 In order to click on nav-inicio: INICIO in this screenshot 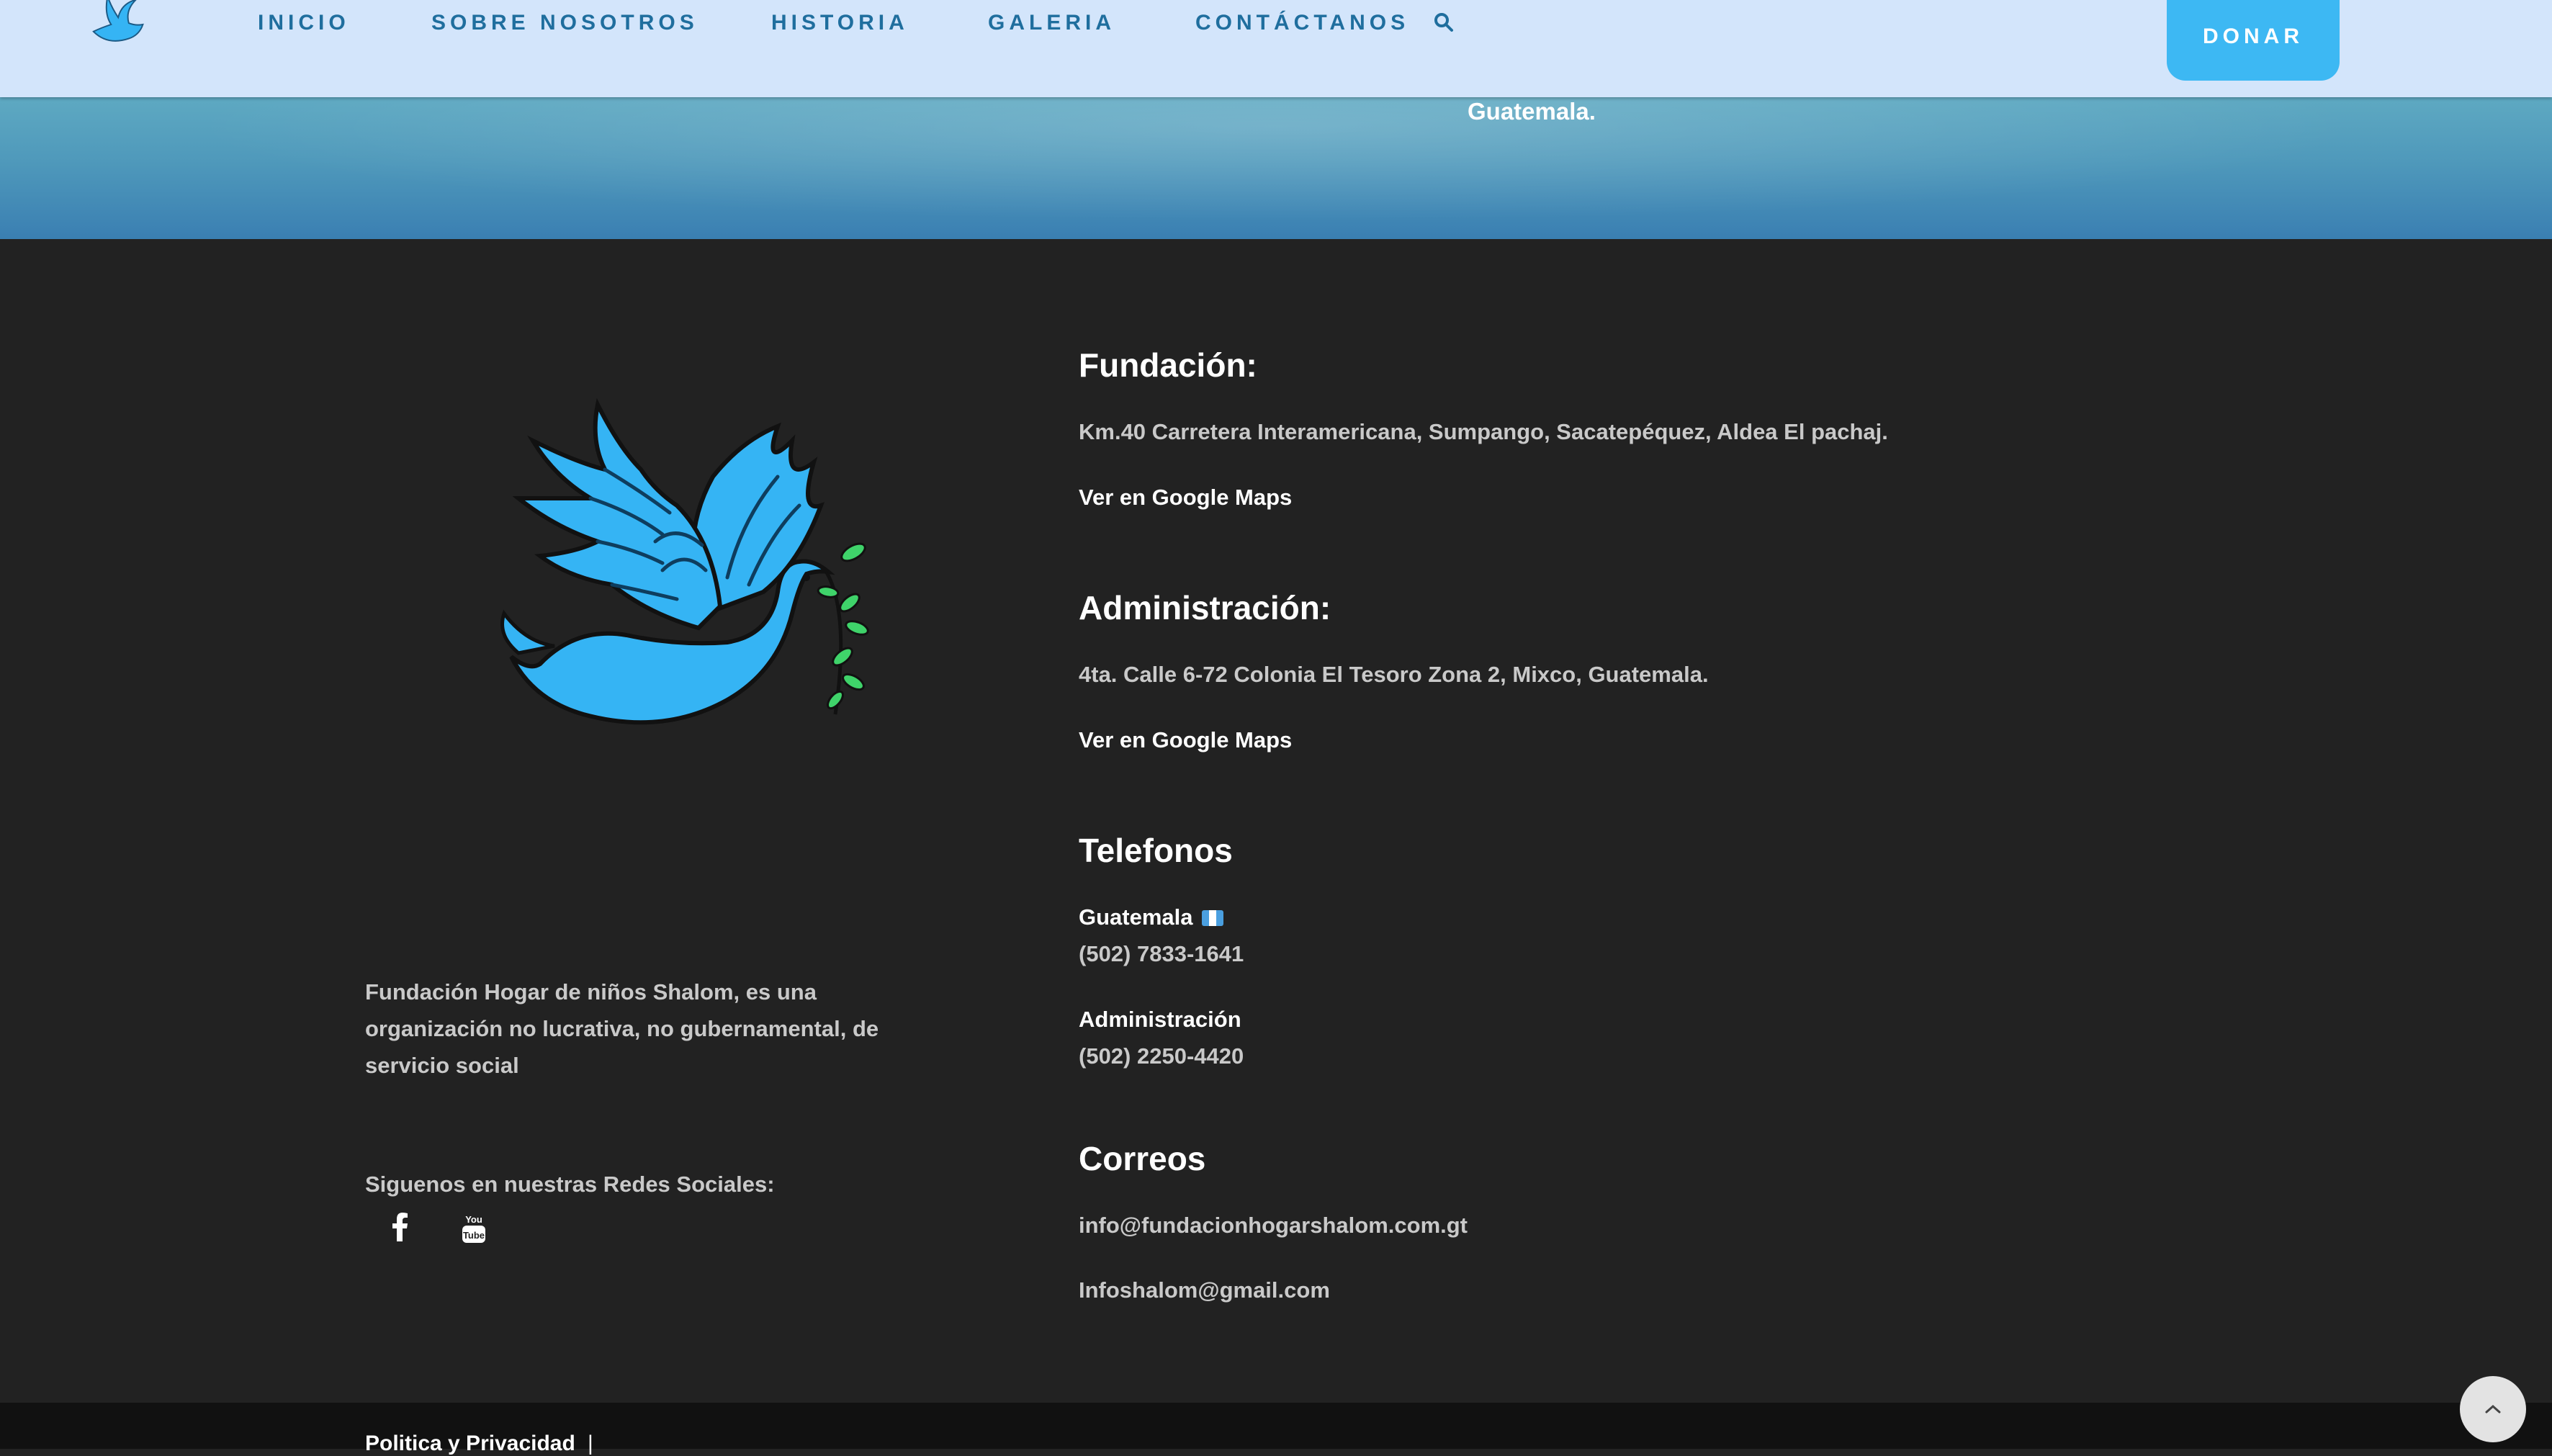, I will do `click(304, 23)`.